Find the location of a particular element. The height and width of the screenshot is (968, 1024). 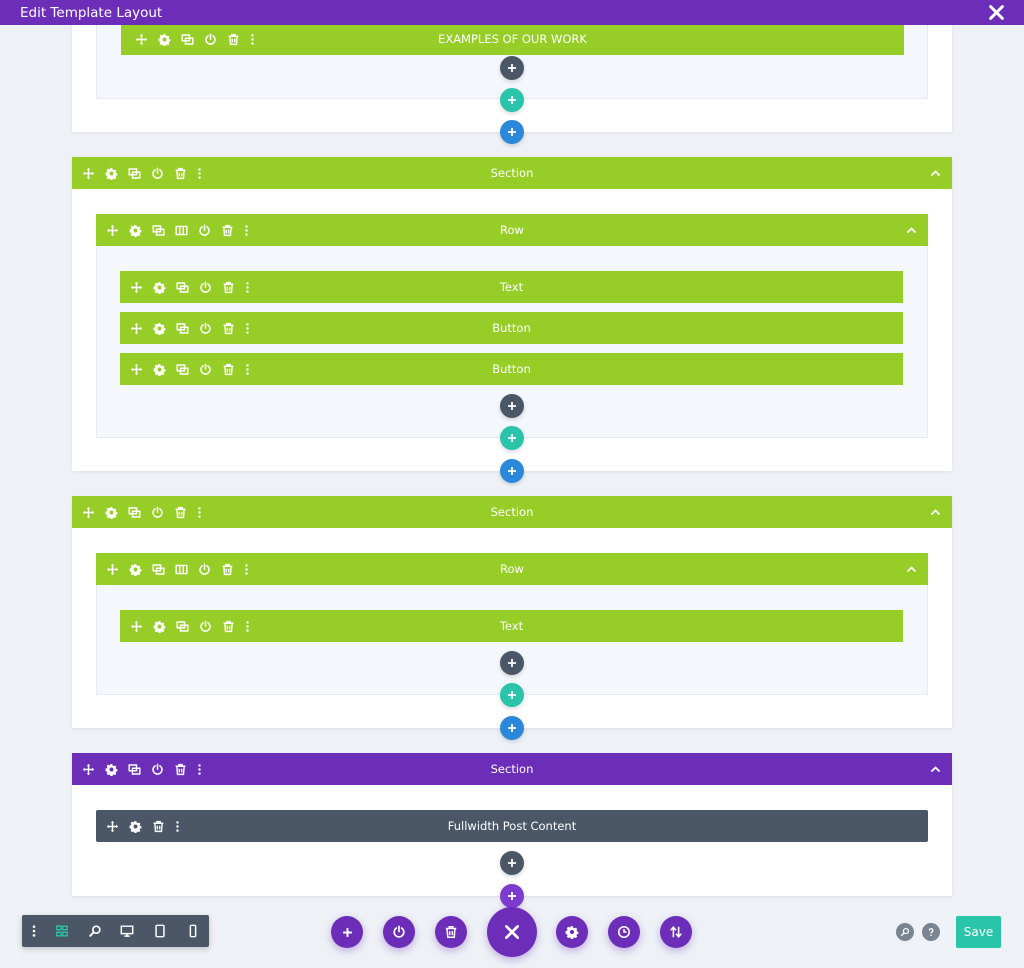

help-icon is located at coordinates (931, 932).